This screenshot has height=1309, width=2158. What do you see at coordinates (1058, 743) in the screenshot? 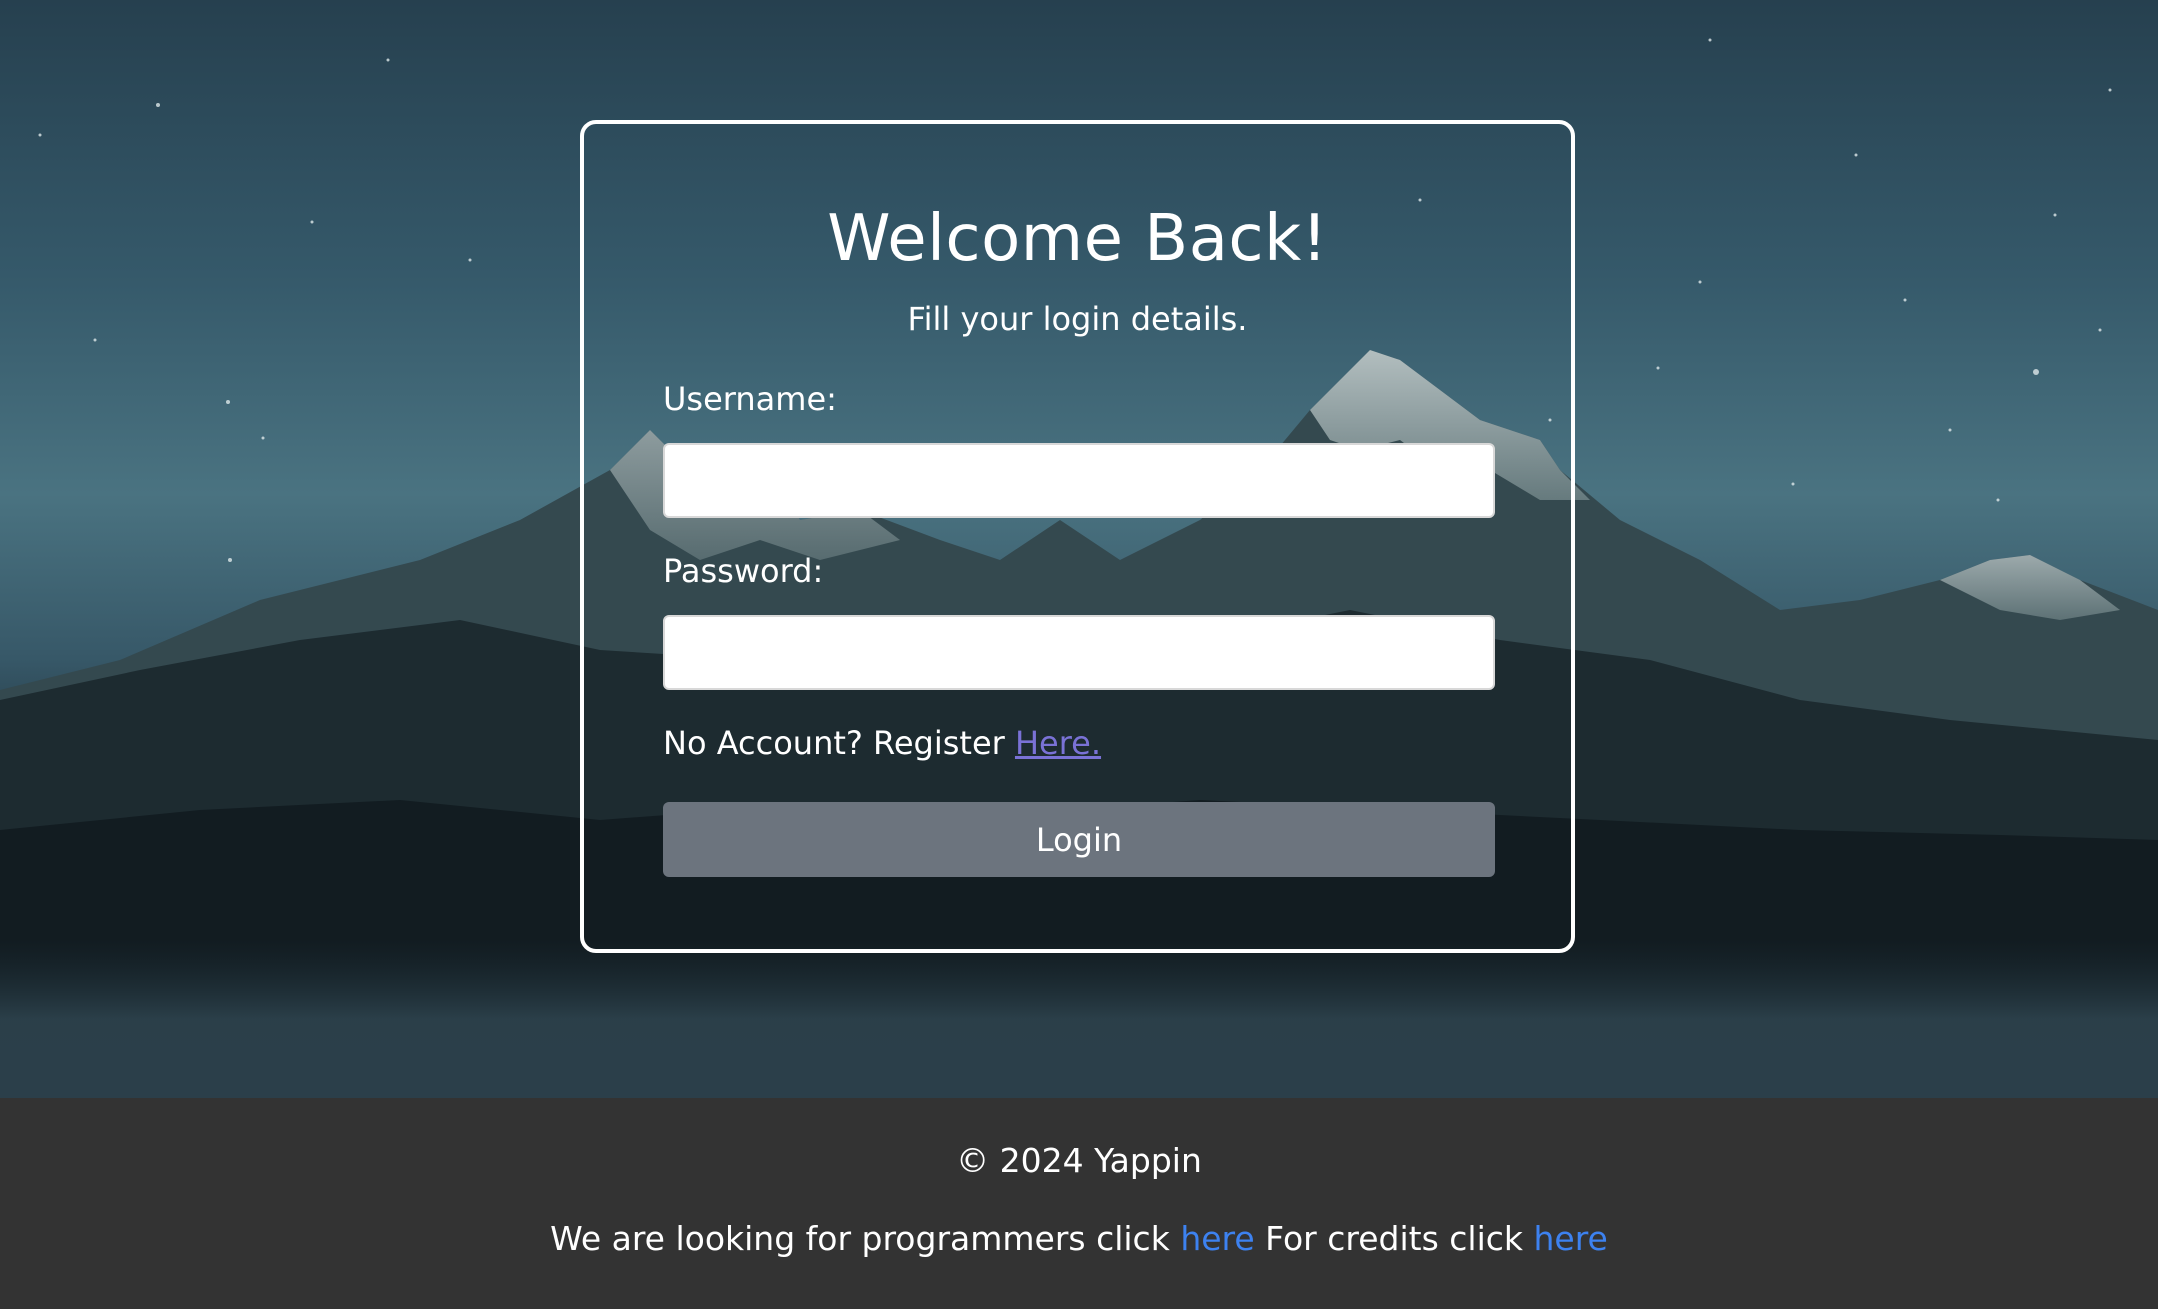
I see `register-link: Here.` at bounding box center [1058, 743].